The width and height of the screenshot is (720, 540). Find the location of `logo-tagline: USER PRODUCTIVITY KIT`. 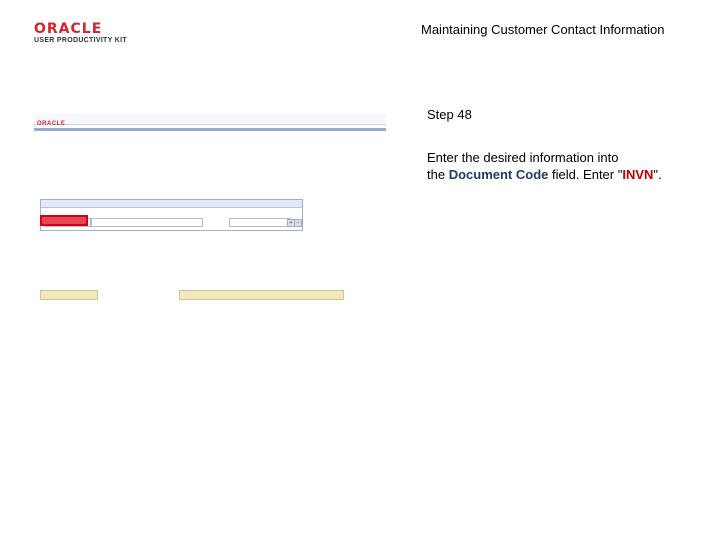

logo-tagline: USER PRODUCTIVITY KIT is located at coordinates (80, 40).